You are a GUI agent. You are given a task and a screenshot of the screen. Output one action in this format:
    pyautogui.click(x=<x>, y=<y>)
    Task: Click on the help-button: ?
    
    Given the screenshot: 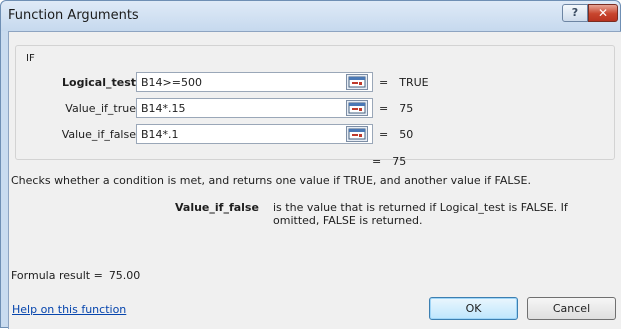 What is the action you would take?
    pyautogui.click(x=575, y=13)
    